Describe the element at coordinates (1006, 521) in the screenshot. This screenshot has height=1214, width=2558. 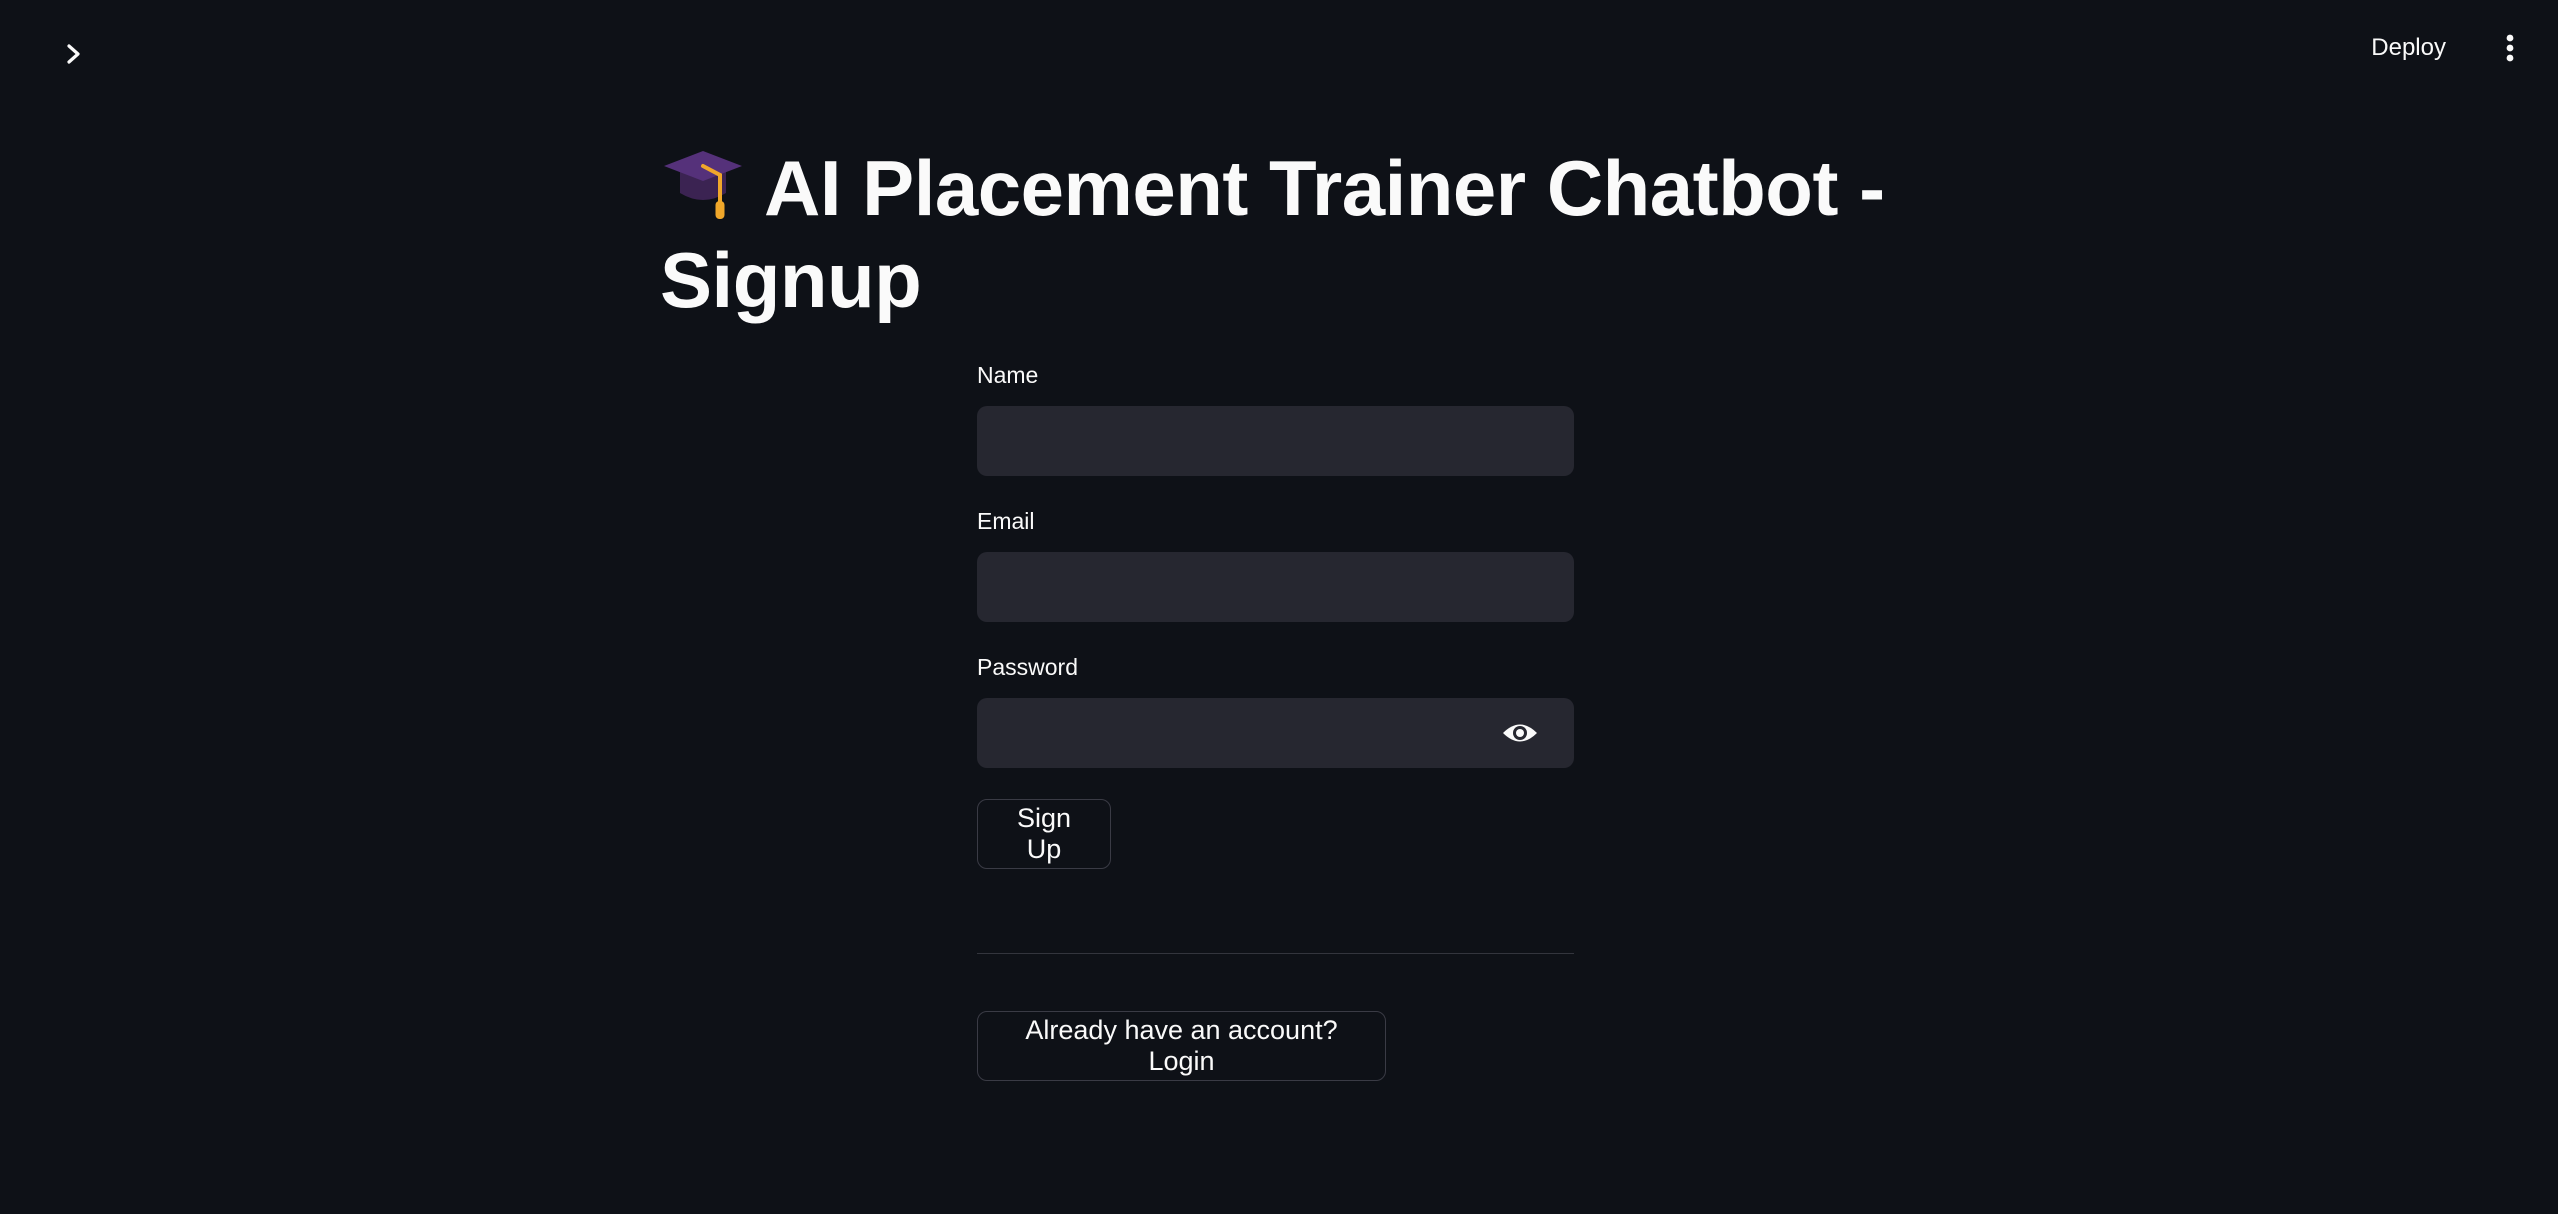
I see `email-label: Email` at that location.